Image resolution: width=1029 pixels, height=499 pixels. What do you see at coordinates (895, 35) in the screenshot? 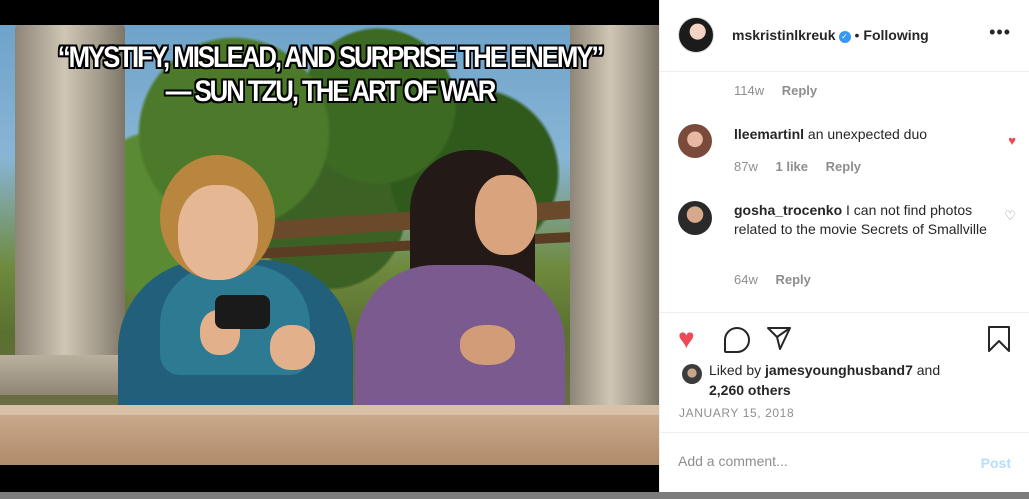
I see `following-button: Following` at bounding box center [895, 35].